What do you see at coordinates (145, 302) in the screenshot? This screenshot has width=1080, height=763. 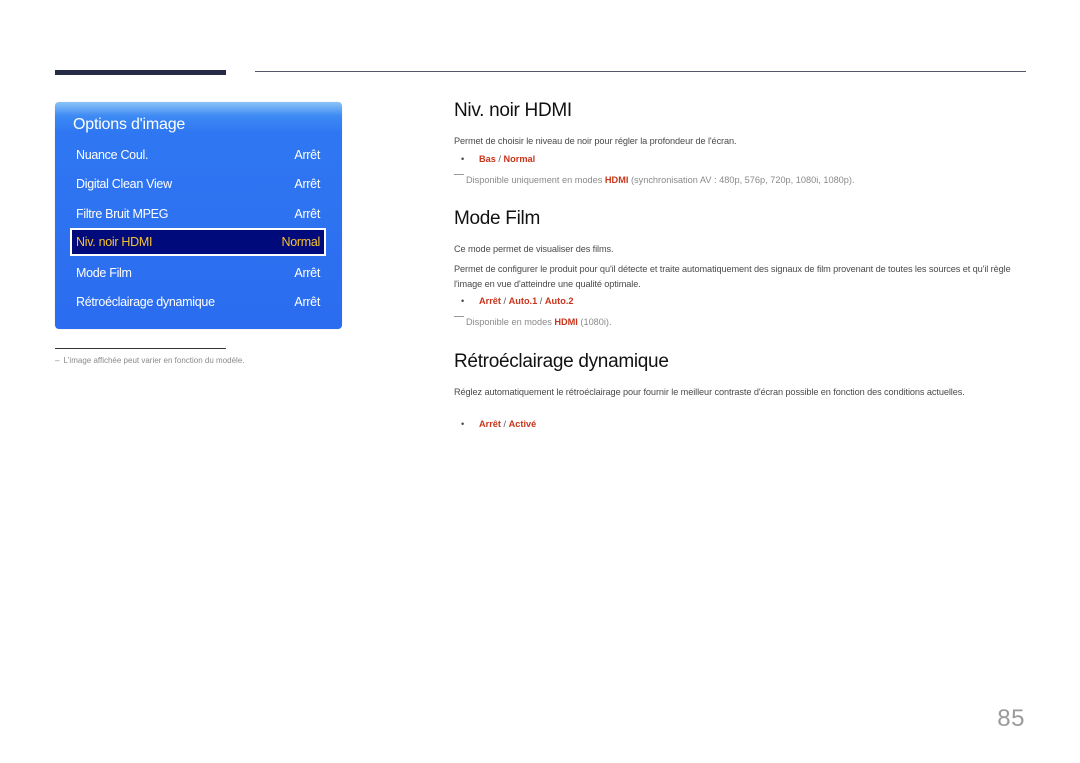 I see `menu-item-label: Rétroéclairage dynamique` at bounding box center [145, 302].